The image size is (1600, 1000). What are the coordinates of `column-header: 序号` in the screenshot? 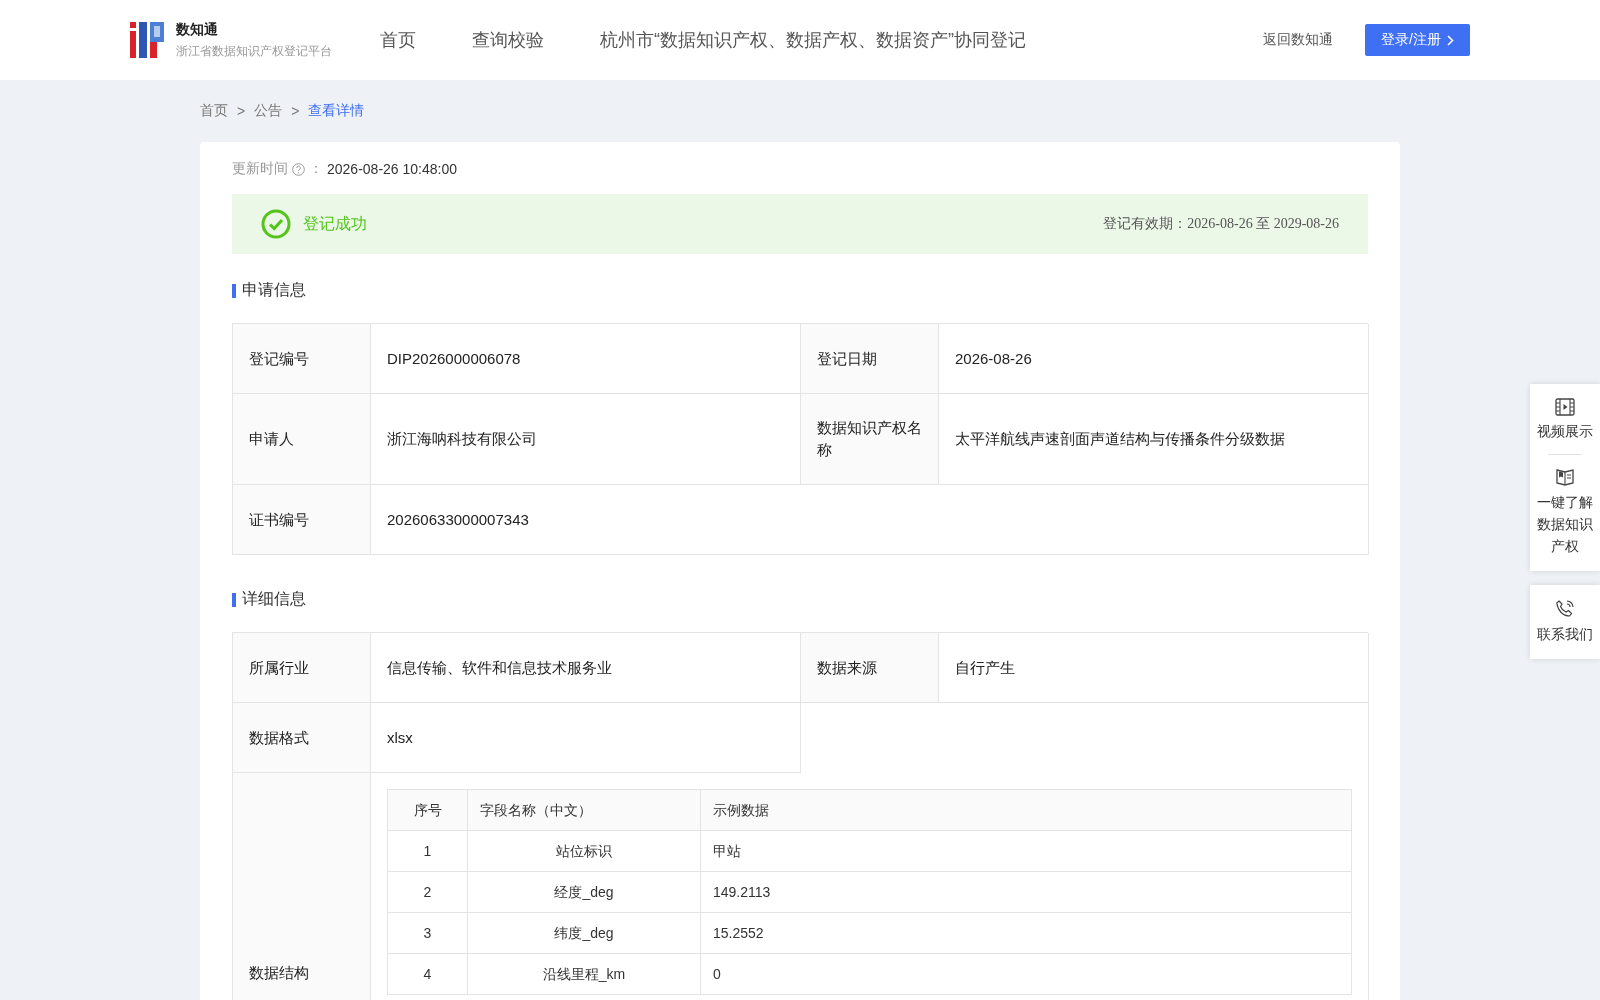 It's located at (427, 810).